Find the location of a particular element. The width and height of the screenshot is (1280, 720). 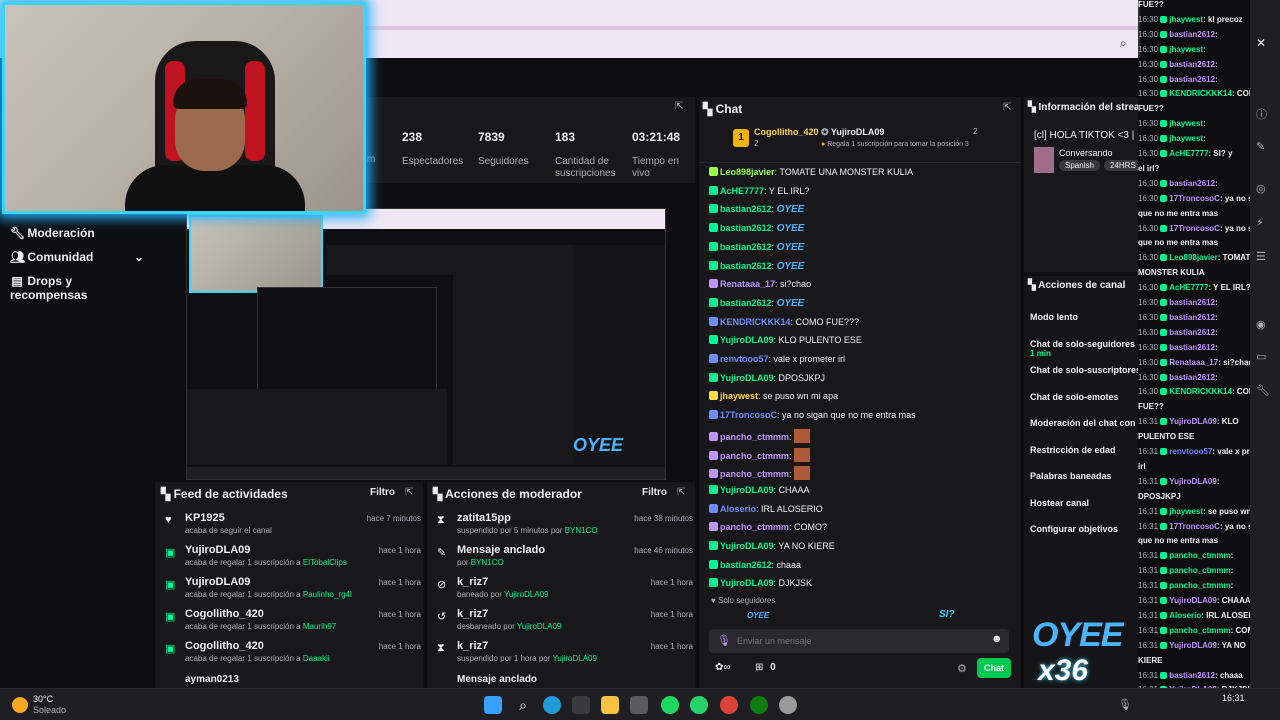

chat-message: YujiroDLA09: DPOSJKPJ is located at coordinates (767, 377).